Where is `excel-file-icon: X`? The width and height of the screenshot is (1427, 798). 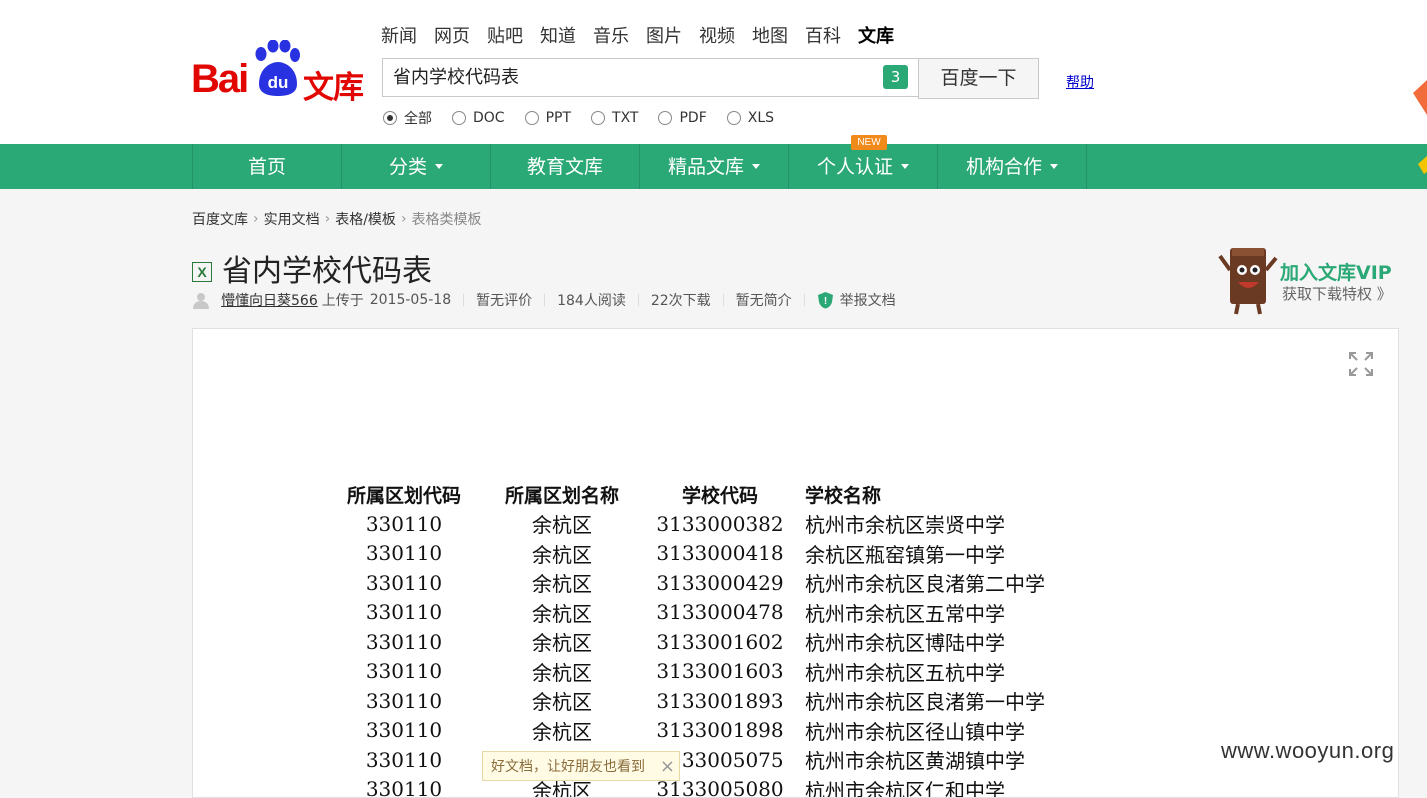 excel-file-icon: X is located at coordinates (202, 272).